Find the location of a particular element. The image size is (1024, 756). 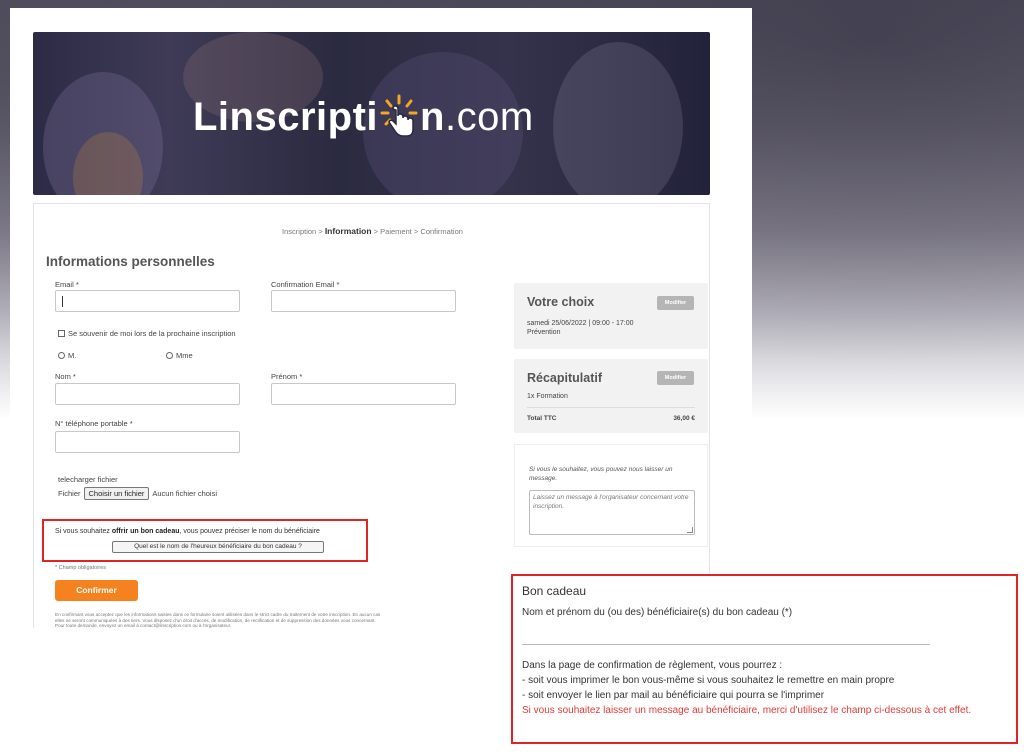

phone-input is located at coordinates (147, 442).